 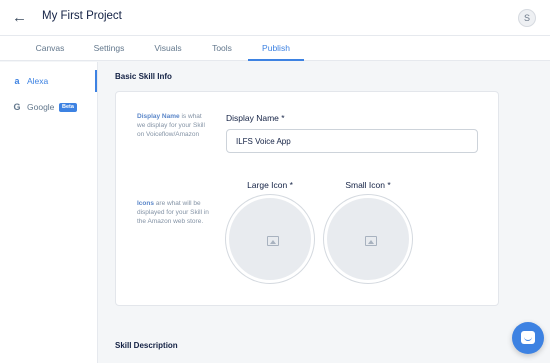 What do you see at coordinates (38, 81) in the screenshot?
I see `sidebar-item-label: Alexa` at bounding box center [38, 81].